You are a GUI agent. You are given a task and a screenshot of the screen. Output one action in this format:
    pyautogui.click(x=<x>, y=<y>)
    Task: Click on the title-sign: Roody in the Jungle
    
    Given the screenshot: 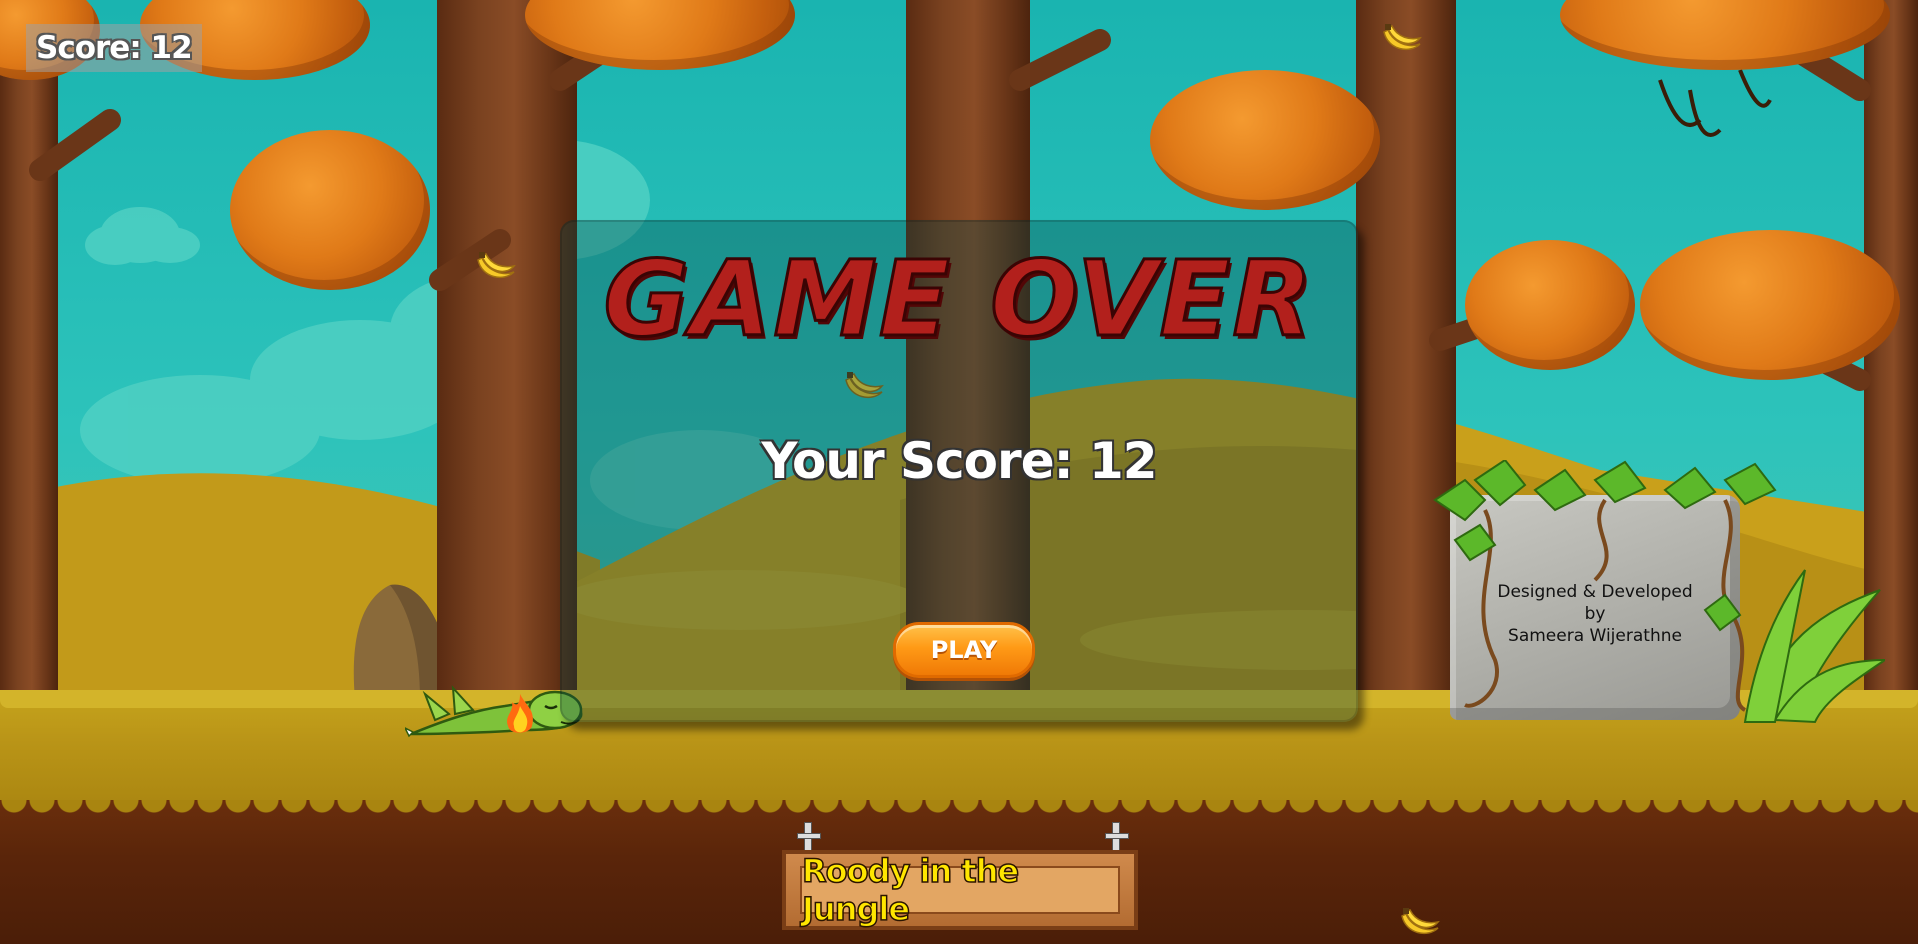 What is the action you would take?
    pyautogui.click(x=960, y=890)
    